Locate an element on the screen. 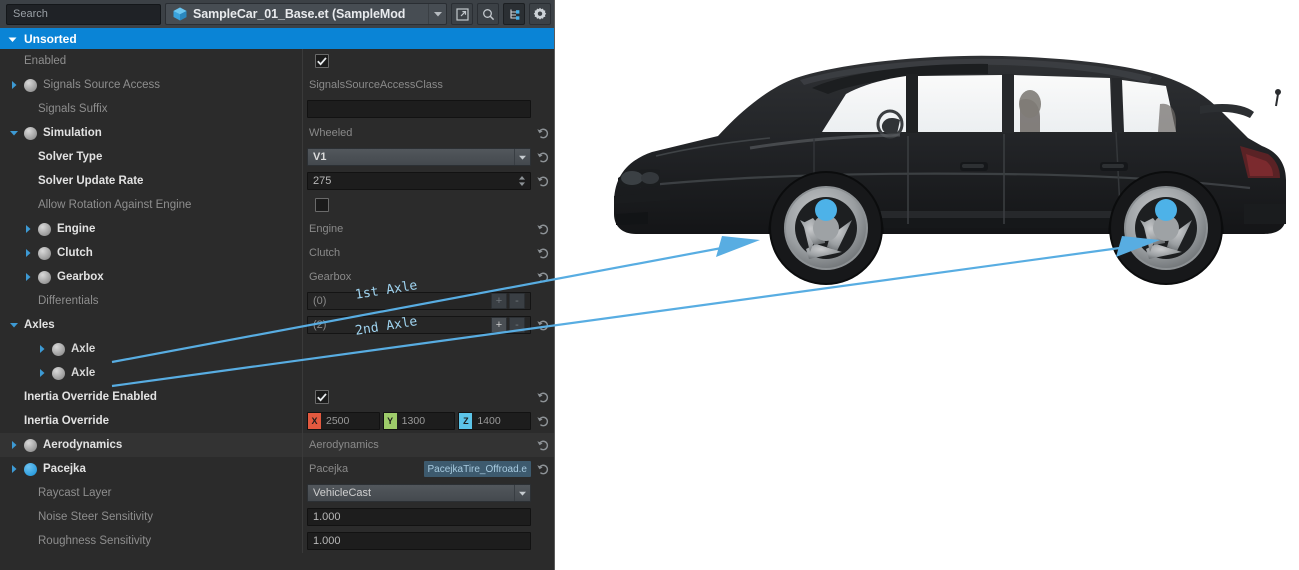 The height and width of the screenshot is (570, 1299). property-row: Axles (2) + - is located at coordinates (277, 325).